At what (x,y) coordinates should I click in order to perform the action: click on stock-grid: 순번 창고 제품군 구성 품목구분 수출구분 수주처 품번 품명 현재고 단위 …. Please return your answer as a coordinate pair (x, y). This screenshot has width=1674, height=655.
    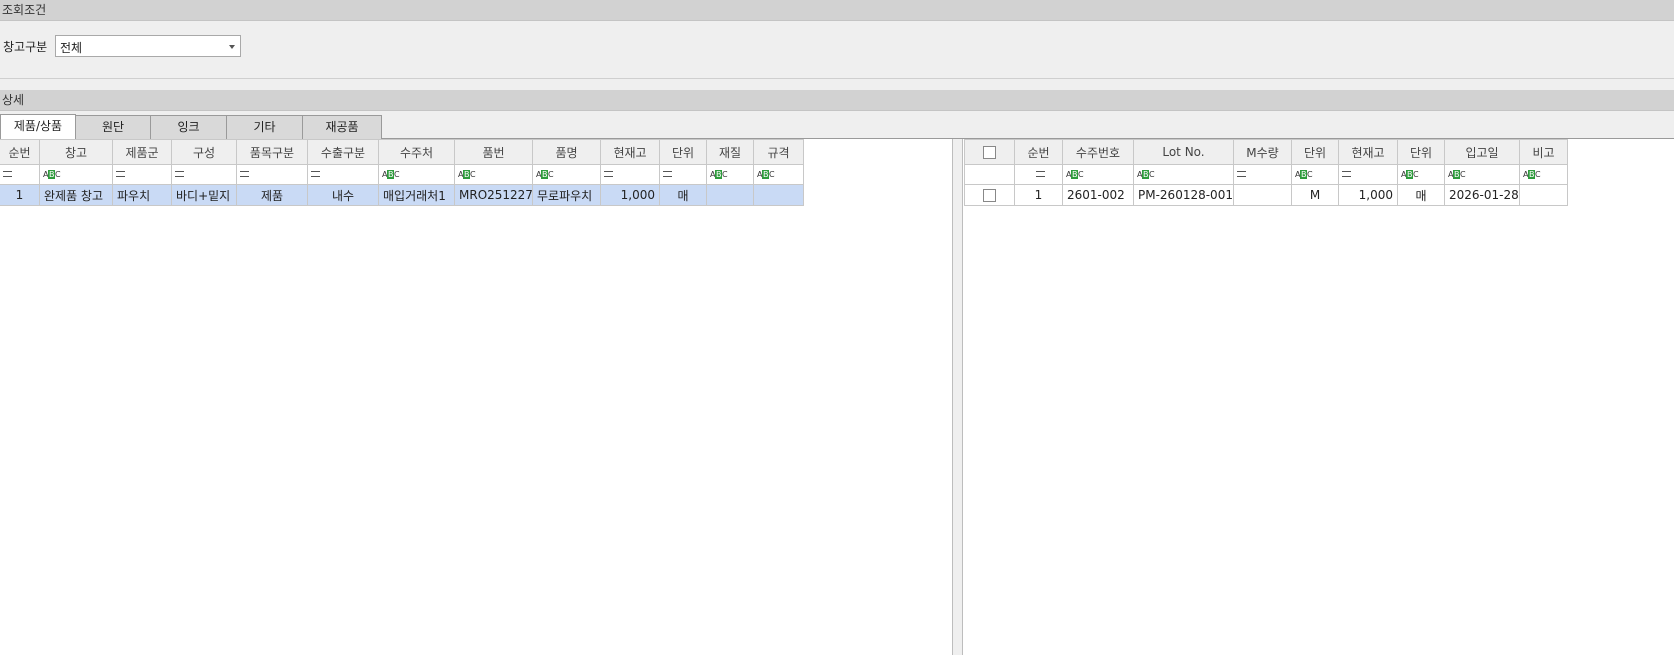
    Looking at the image, I should click on (402, 172).